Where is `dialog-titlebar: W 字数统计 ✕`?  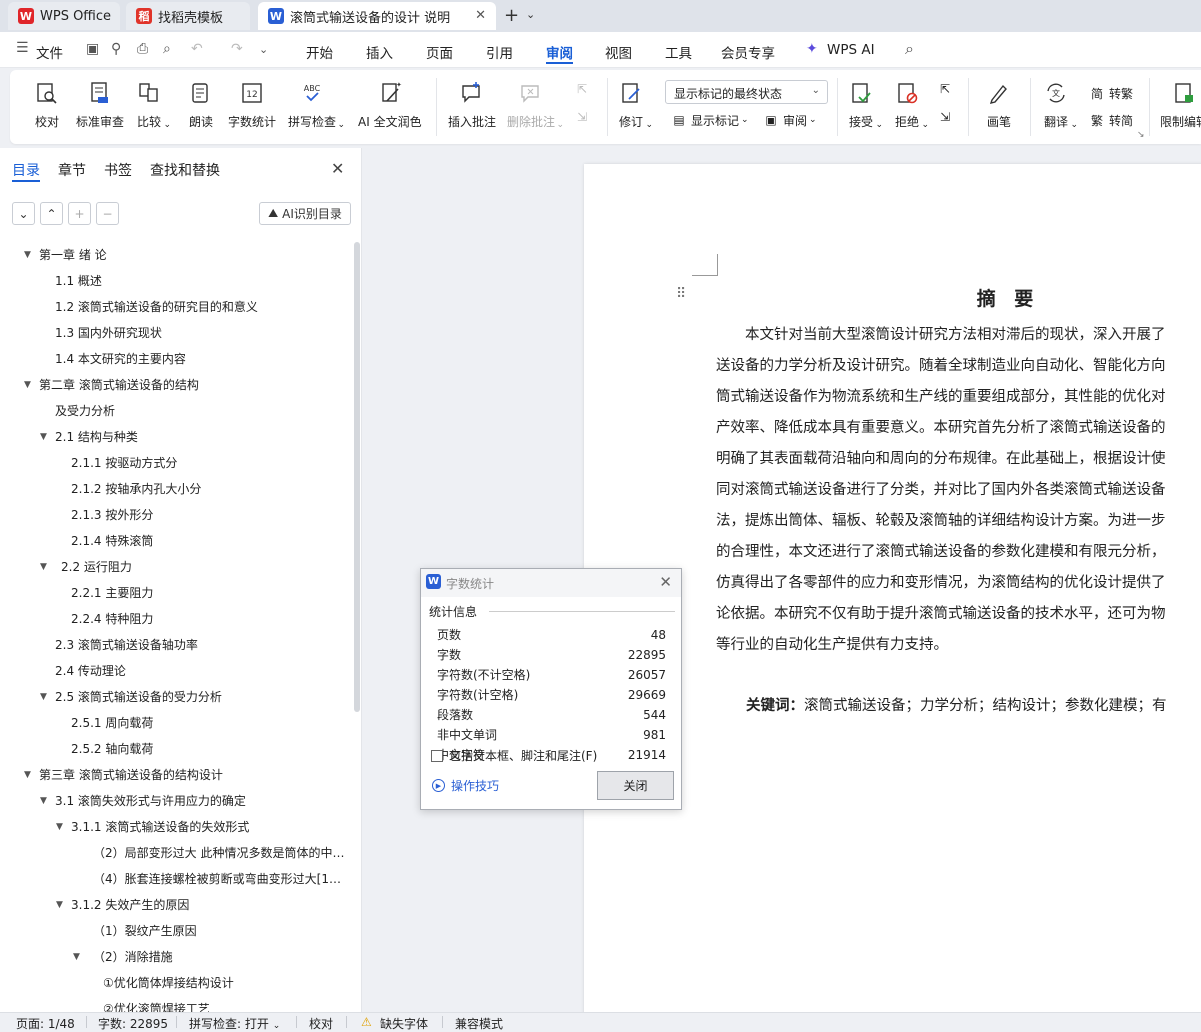 dialog-titlebar: W 字数统计 ✕ is located at coordinates (551, 583).